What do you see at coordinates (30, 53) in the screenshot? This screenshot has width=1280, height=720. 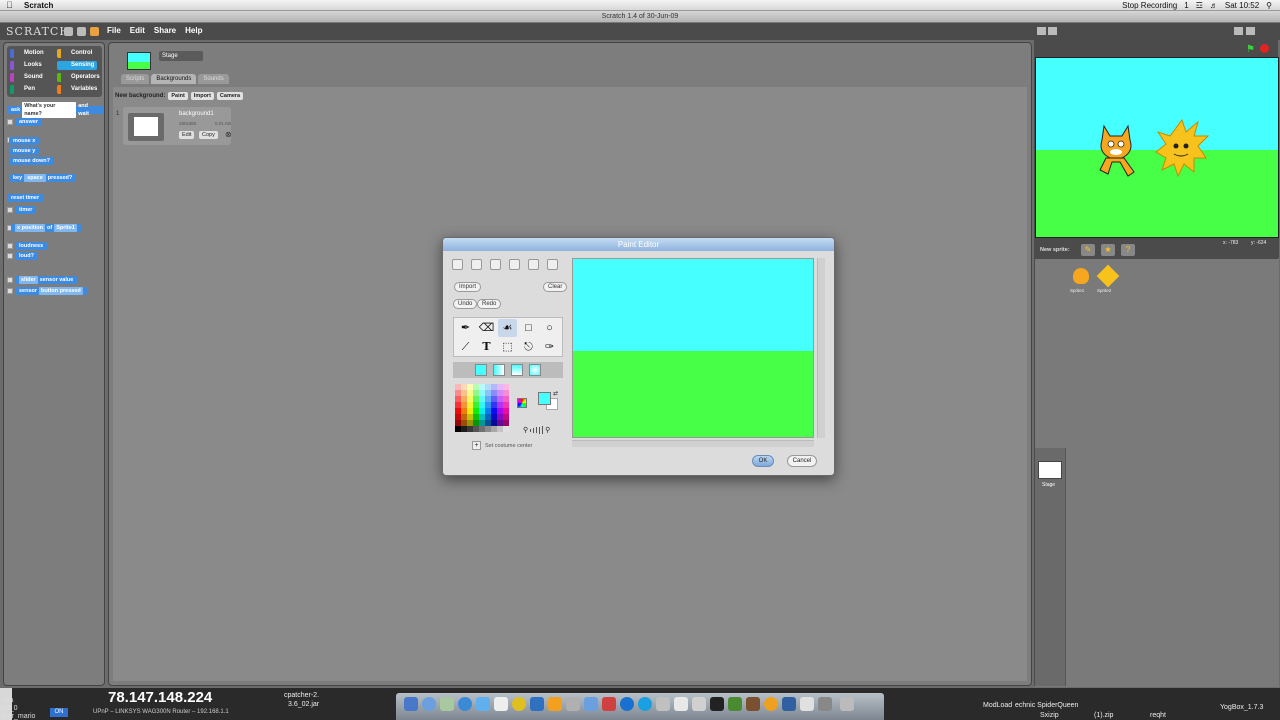 I see `category-motion: Motion` at bounding box center [30, 53].